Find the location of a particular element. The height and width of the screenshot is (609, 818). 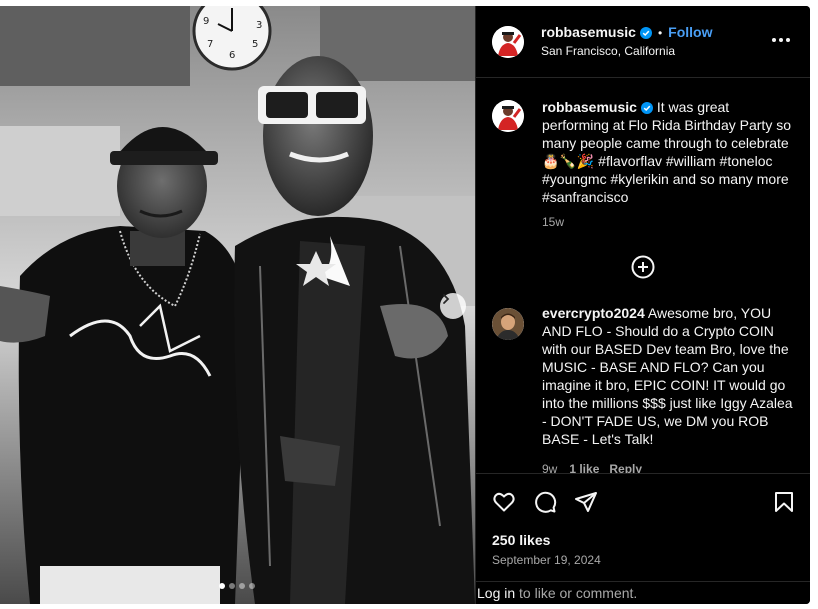

caption-time: 15w is located at coordinates (553, 222).